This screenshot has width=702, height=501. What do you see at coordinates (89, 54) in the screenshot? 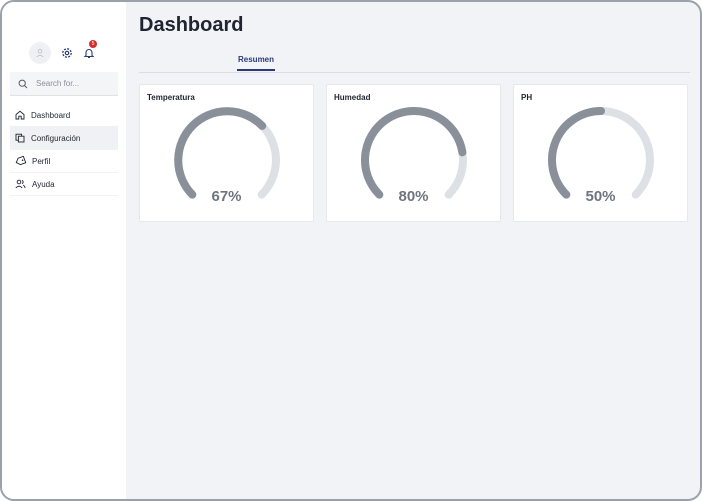
I see `bell-icon` at bounding box center [89, 54].